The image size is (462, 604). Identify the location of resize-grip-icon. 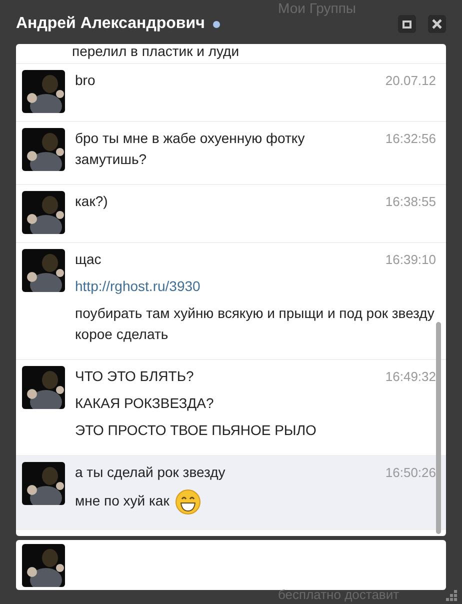
(452, 596).